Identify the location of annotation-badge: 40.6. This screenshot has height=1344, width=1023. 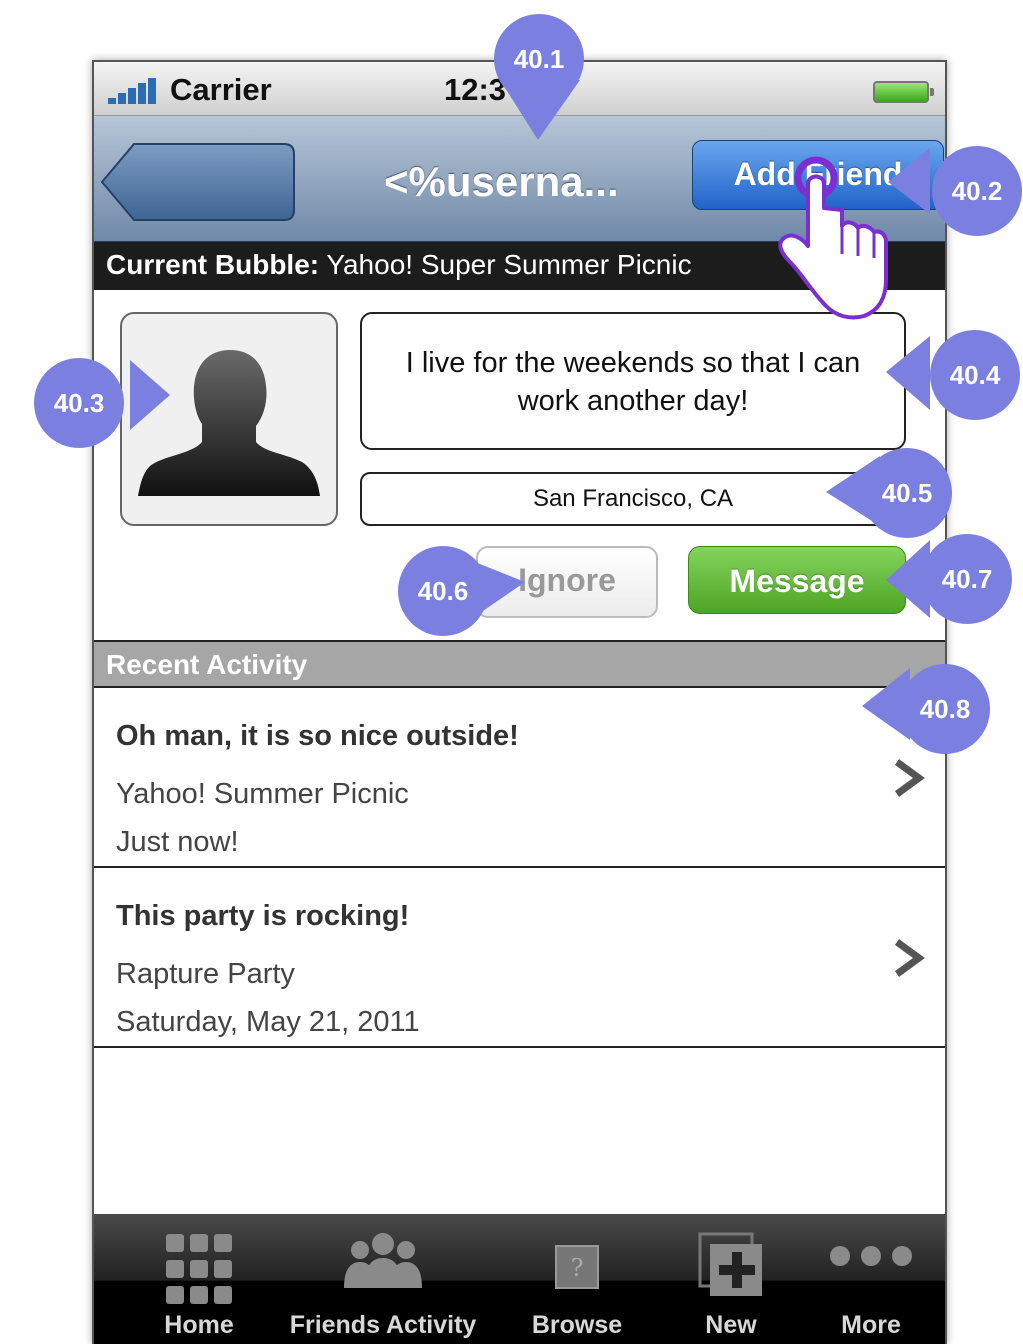
(443, 591).